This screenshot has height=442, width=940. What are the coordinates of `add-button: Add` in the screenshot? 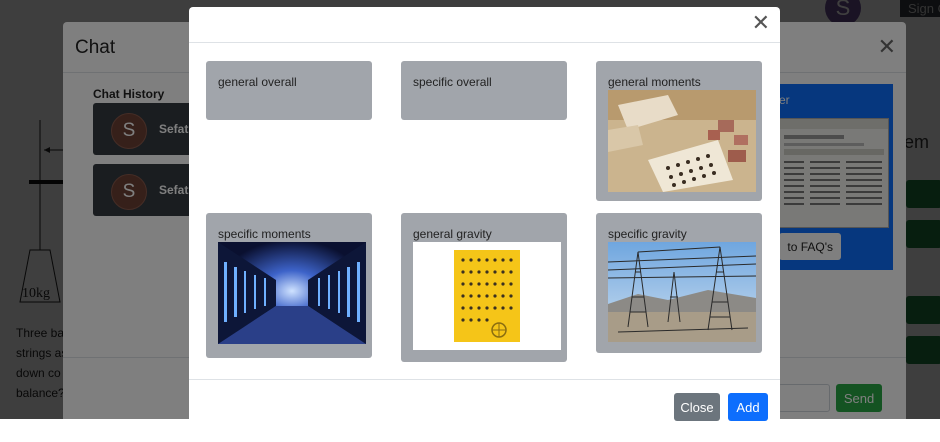 It's located at (748, 407).